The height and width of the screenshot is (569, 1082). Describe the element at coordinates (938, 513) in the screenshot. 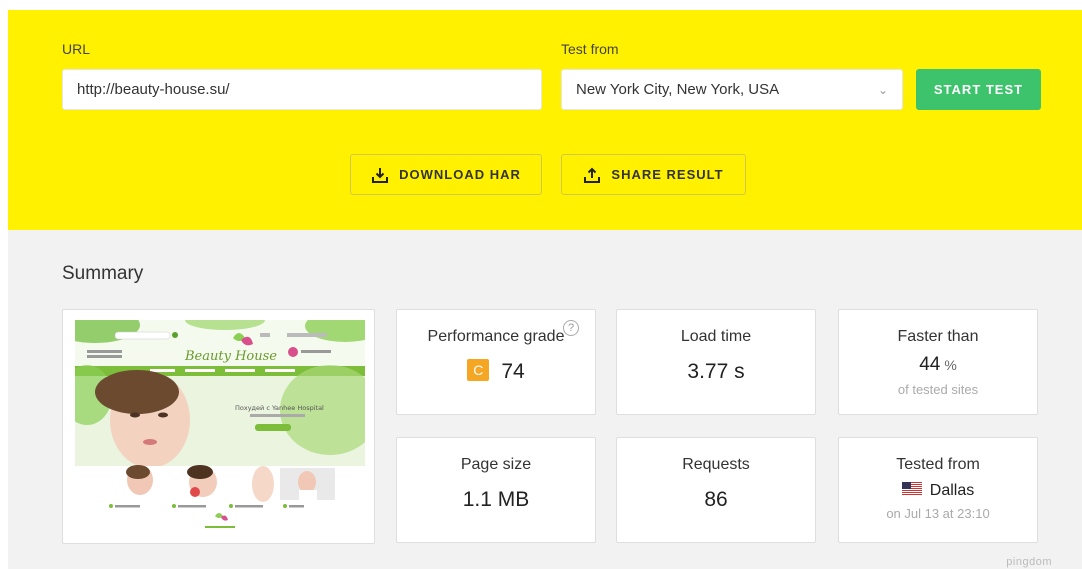

I see `tested-from-sub: on Jul 13 at 23:10` at that location.